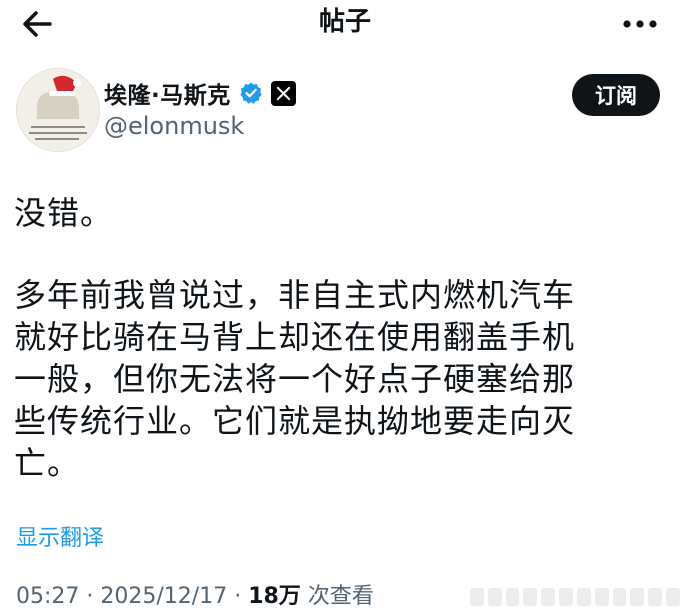 This screenshot has width=690, height=612. I want to click on top-bar: 帖子, so click(345, 26).